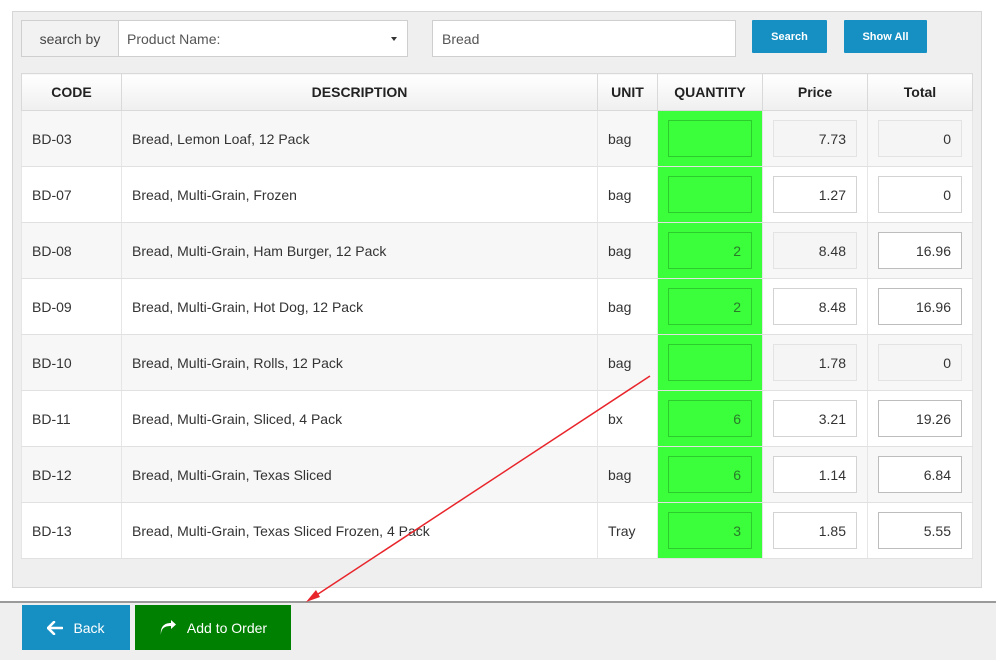  What do you see at coordinates (394, 38) in the screenshot?
I see `chevron-down-icon` at bounding box center [394, 38].